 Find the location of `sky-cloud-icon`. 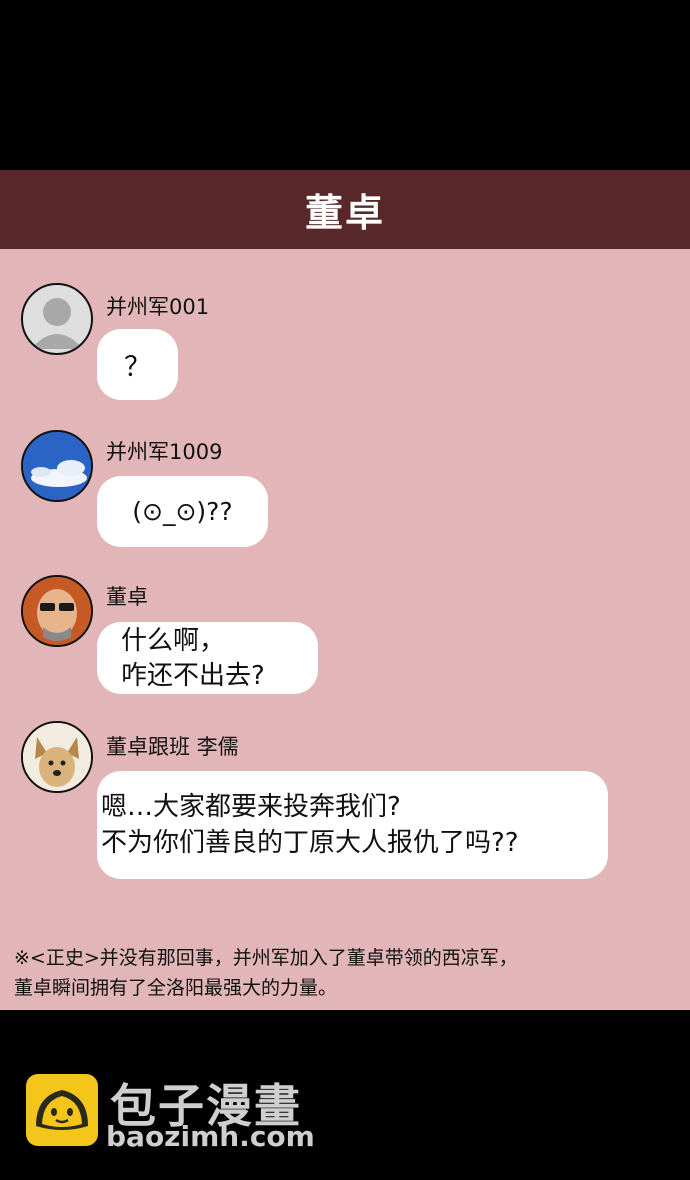

sky-cloud-icon is located at coordinates (57, 466).